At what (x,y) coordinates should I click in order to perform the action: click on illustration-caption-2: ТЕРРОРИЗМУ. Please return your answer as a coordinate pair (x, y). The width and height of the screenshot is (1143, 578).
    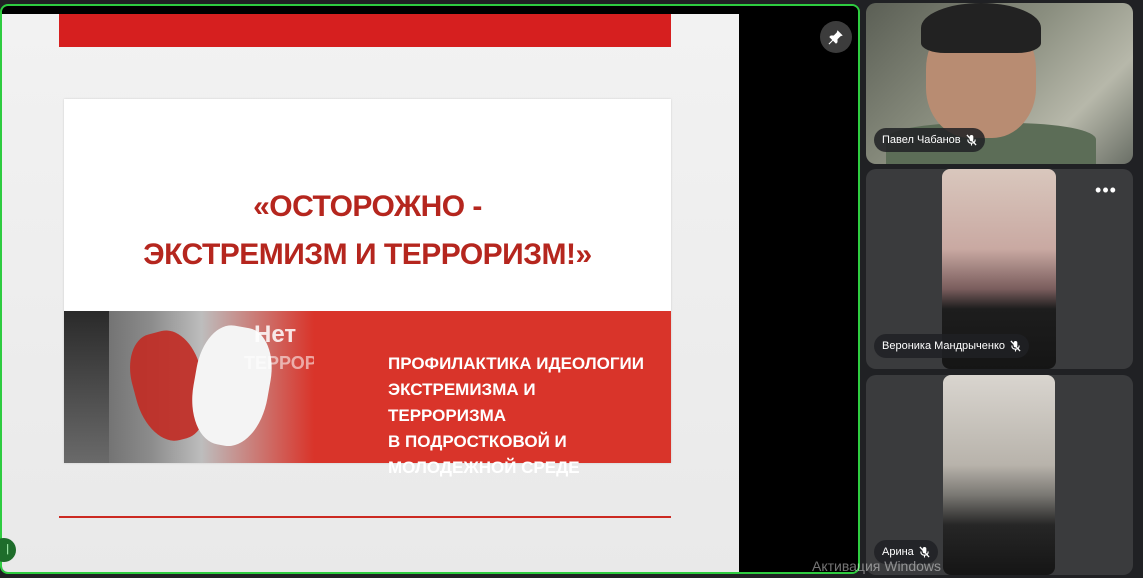
    Looking at the image, I should click on (279, 363).